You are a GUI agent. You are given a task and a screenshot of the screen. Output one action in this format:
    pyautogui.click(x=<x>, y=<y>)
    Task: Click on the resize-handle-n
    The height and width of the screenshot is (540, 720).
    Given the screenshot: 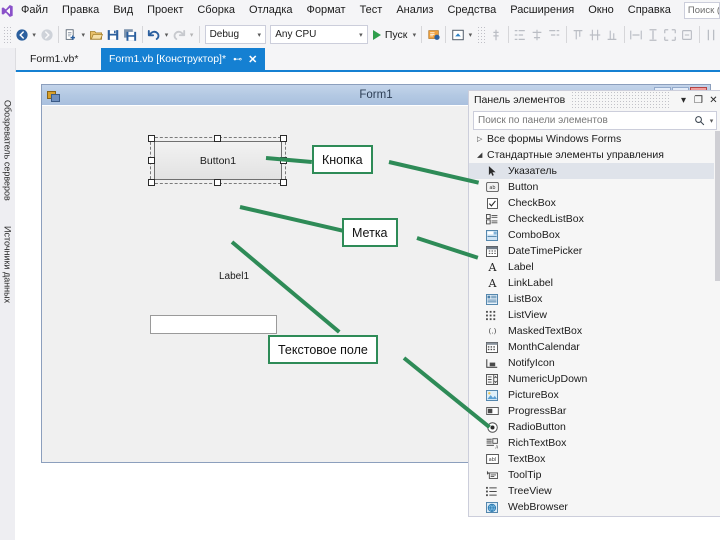 What is the action you would take?
    pyautogui.click(x=217, y=138)
    